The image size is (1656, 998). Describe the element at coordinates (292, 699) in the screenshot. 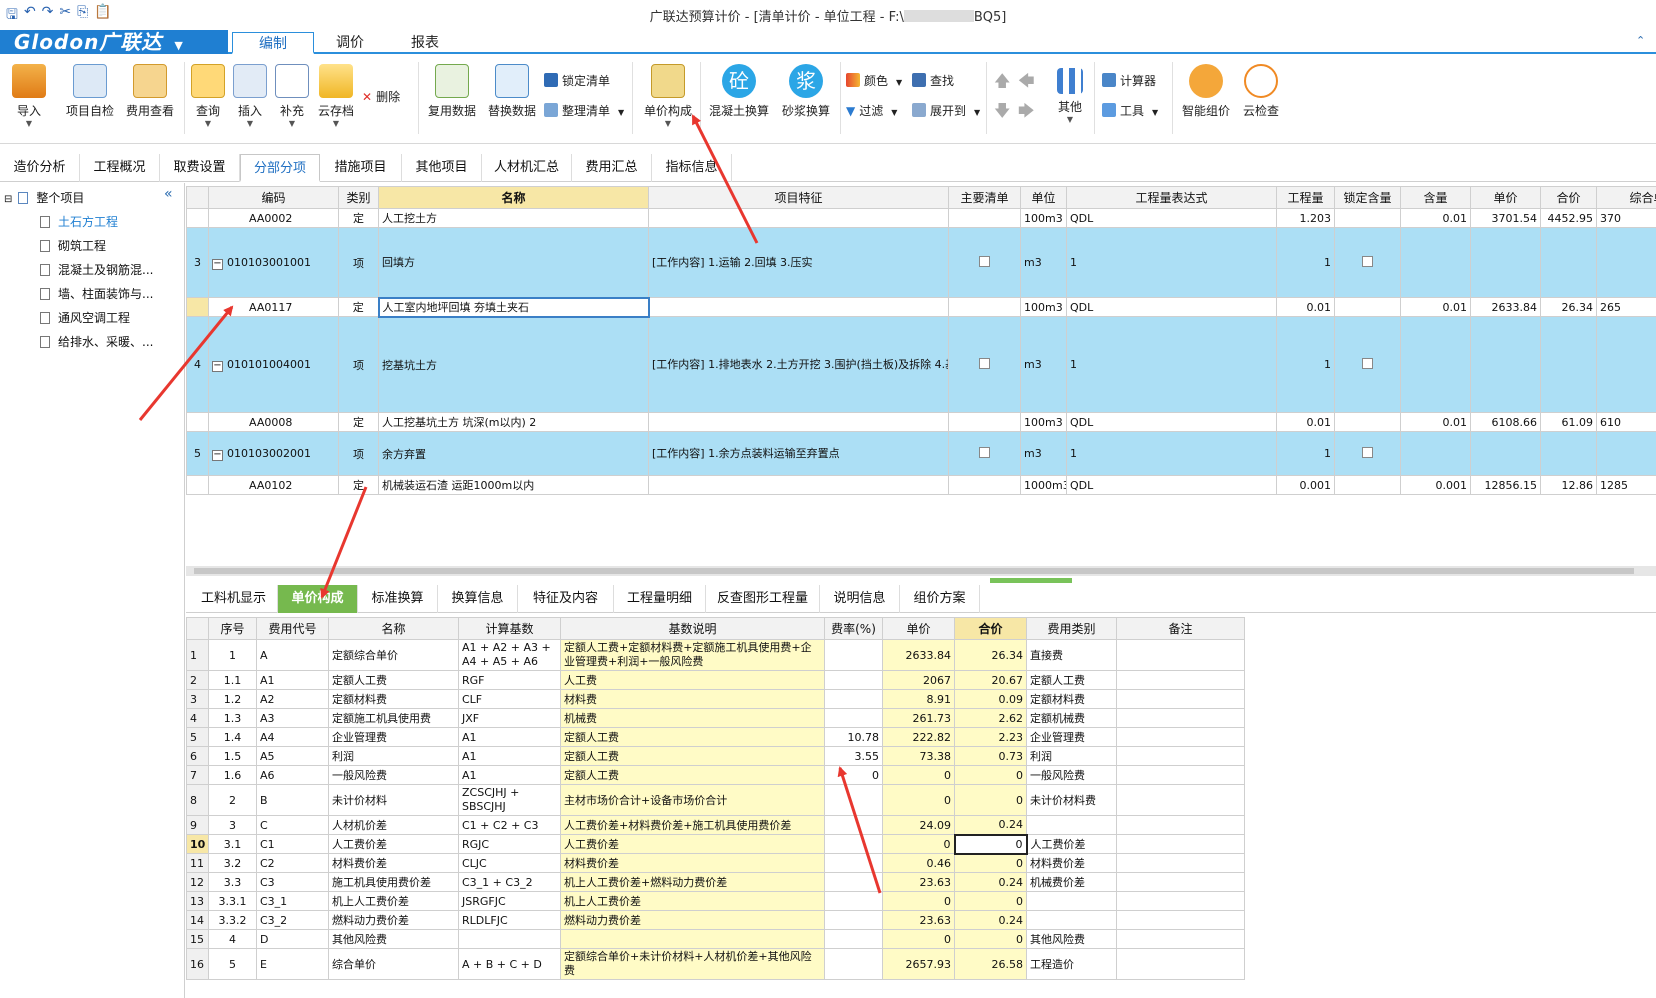

I see `fee-code-cell: A2` at that location.